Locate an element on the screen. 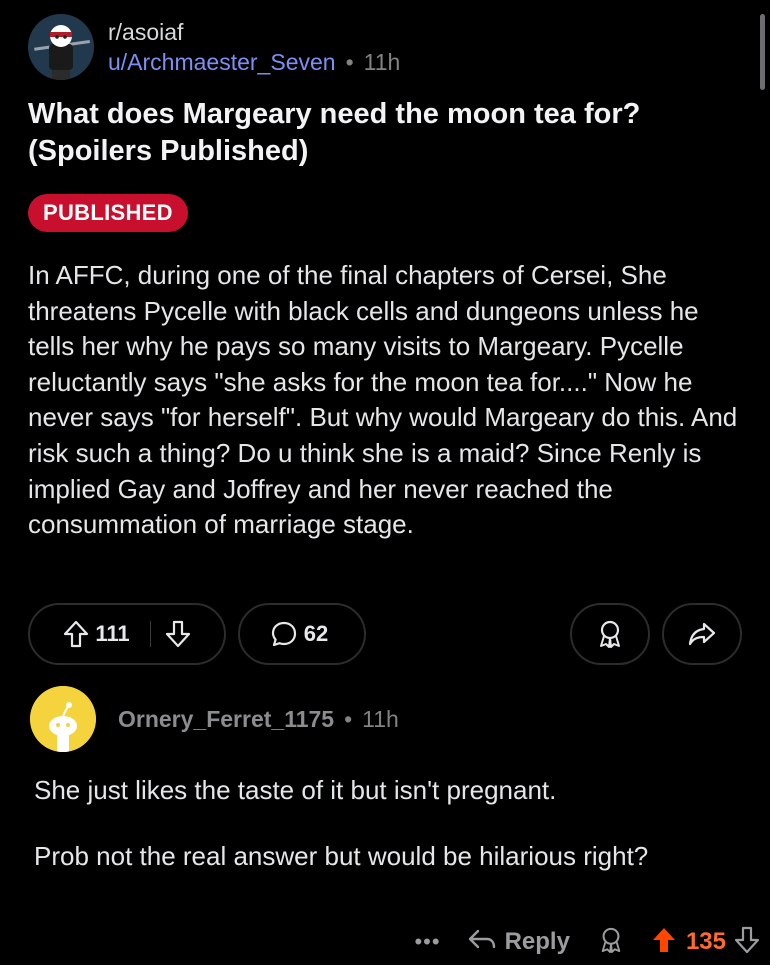 The width and height of the screenshot is (770, 965). vote-pill: 111 is located at coordinates (127, 634).